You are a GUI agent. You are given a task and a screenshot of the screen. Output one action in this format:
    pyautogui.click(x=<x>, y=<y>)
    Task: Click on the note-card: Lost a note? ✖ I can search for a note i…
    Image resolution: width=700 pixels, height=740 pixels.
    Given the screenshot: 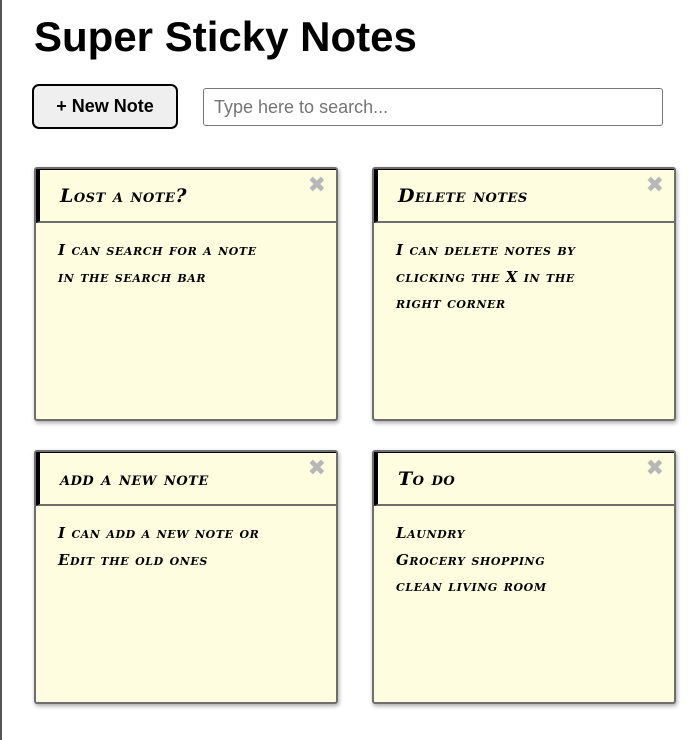 What is the action you would take?
    pyautogui.click(x=186, y=294)
    